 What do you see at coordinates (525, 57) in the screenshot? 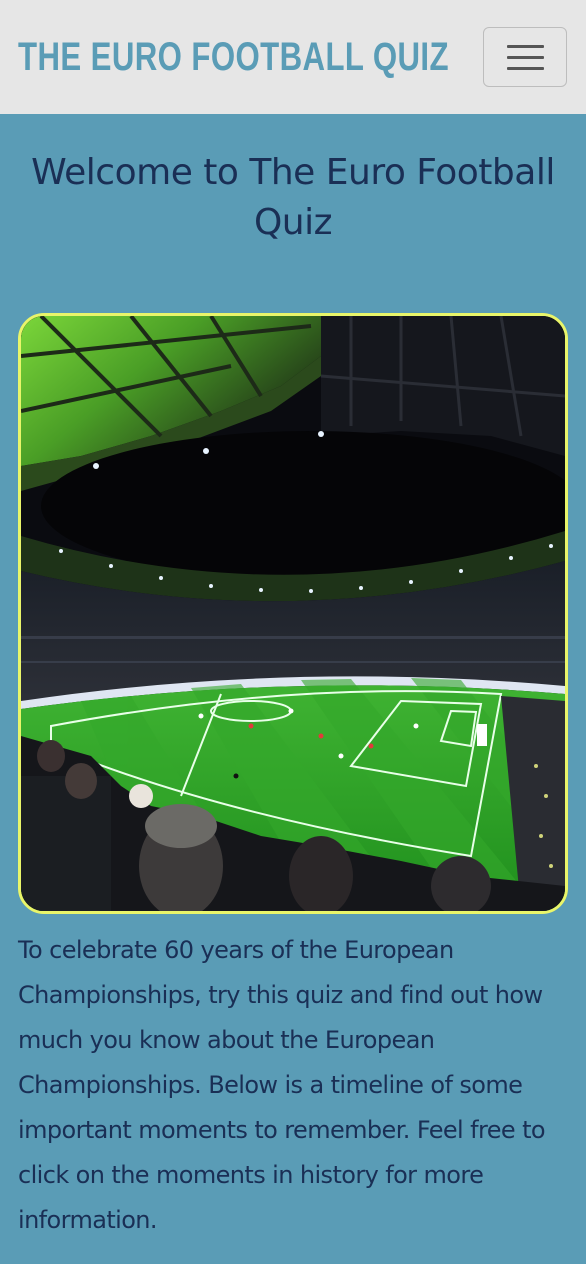
I see `menu-toggle-button` at bounding box center [525, 57].